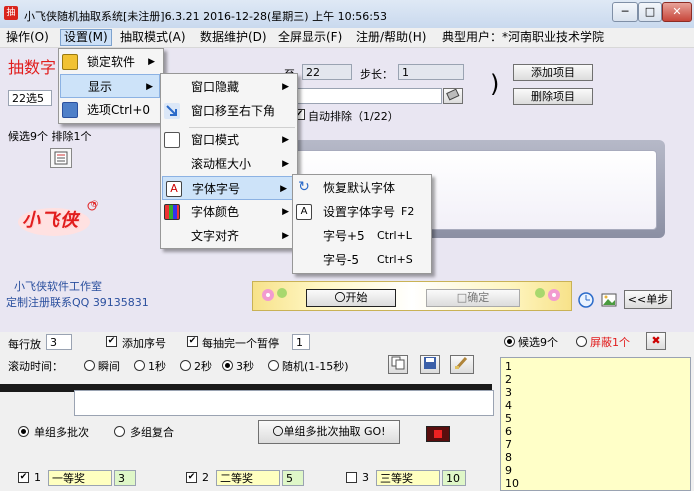 The image size is (694, 491). What do you see at coordinates (80, 478) in the screenshot?
I see `prize-1-name: 一等奖` at bounding box center [80, 478].